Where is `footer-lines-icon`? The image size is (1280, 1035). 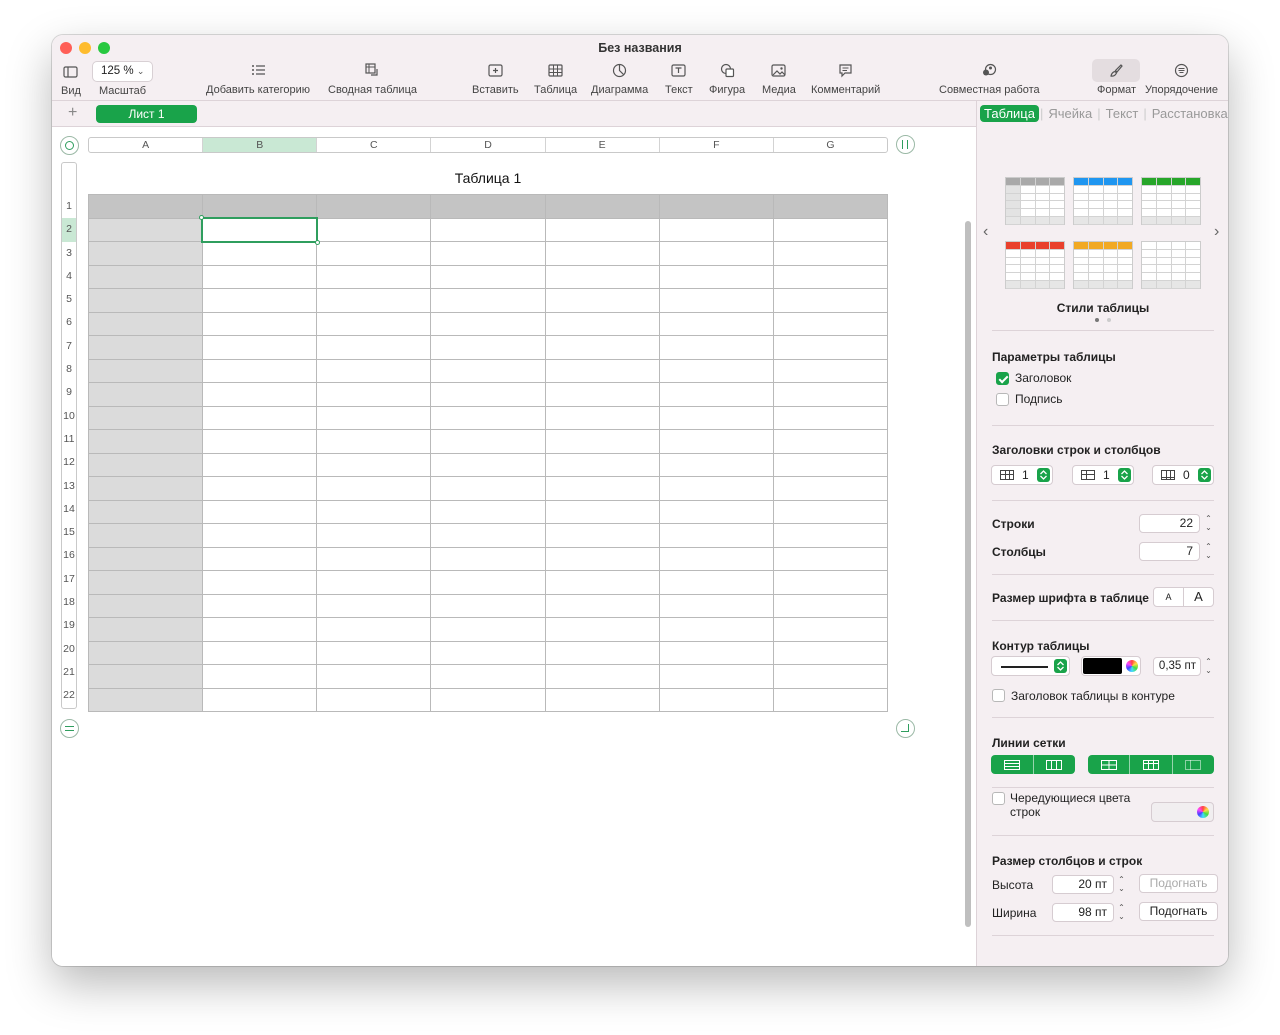
footer-lines-icon is located at coordinates (1193, 764).